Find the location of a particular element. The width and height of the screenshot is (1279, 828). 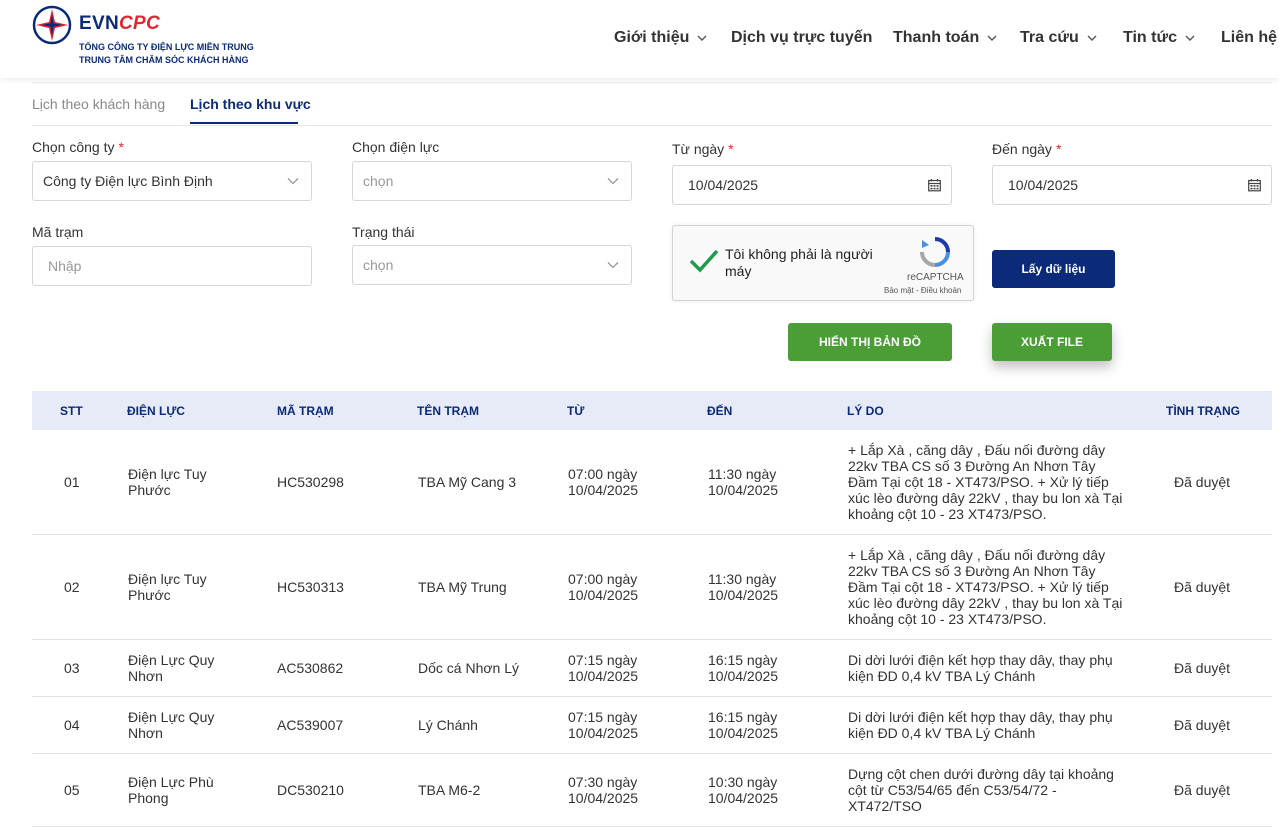

from-date-input: 10/04/2025 is located at coordinates (812, 185).